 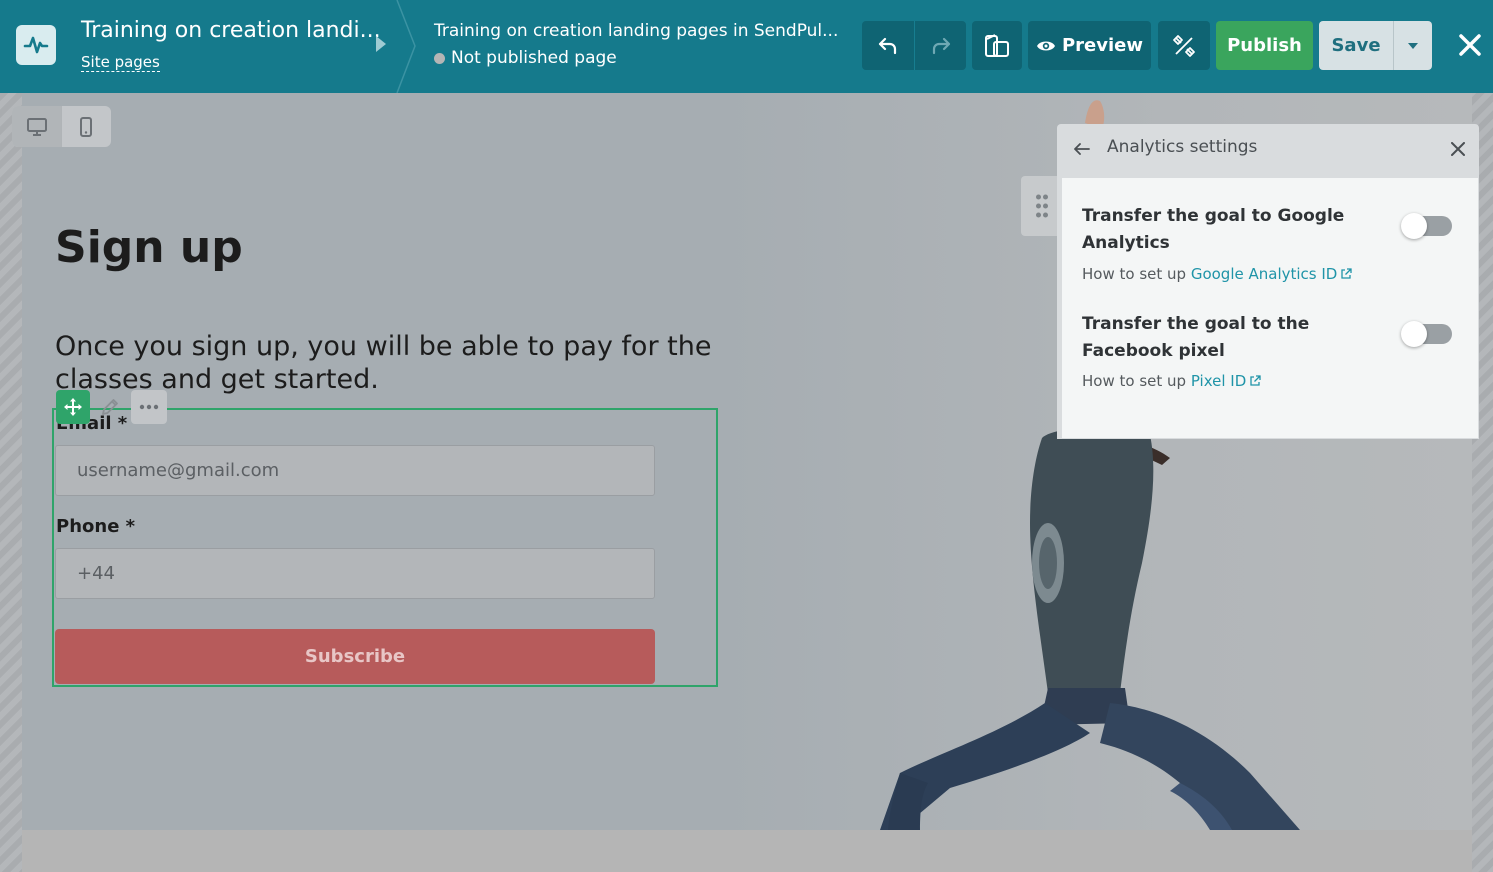 I want to click on pixel-id-link: Pixel ID, so click(x=1226, y=381).